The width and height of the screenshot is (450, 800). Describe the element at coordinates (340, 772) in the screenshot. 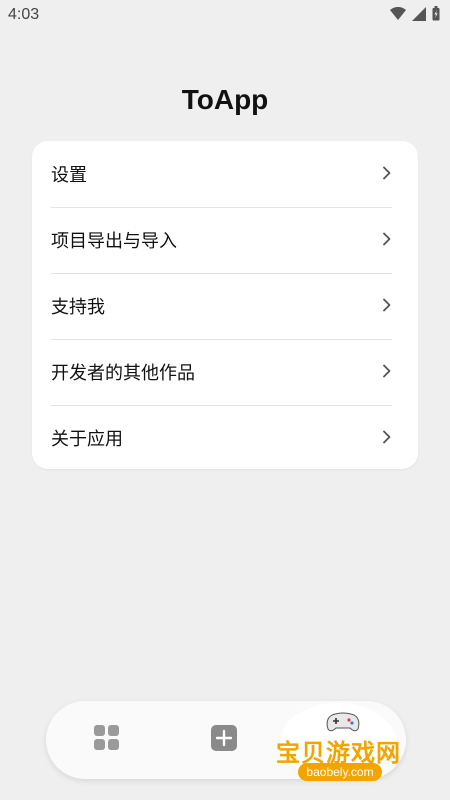

I see `watermark-url: baobely.com` at that location.